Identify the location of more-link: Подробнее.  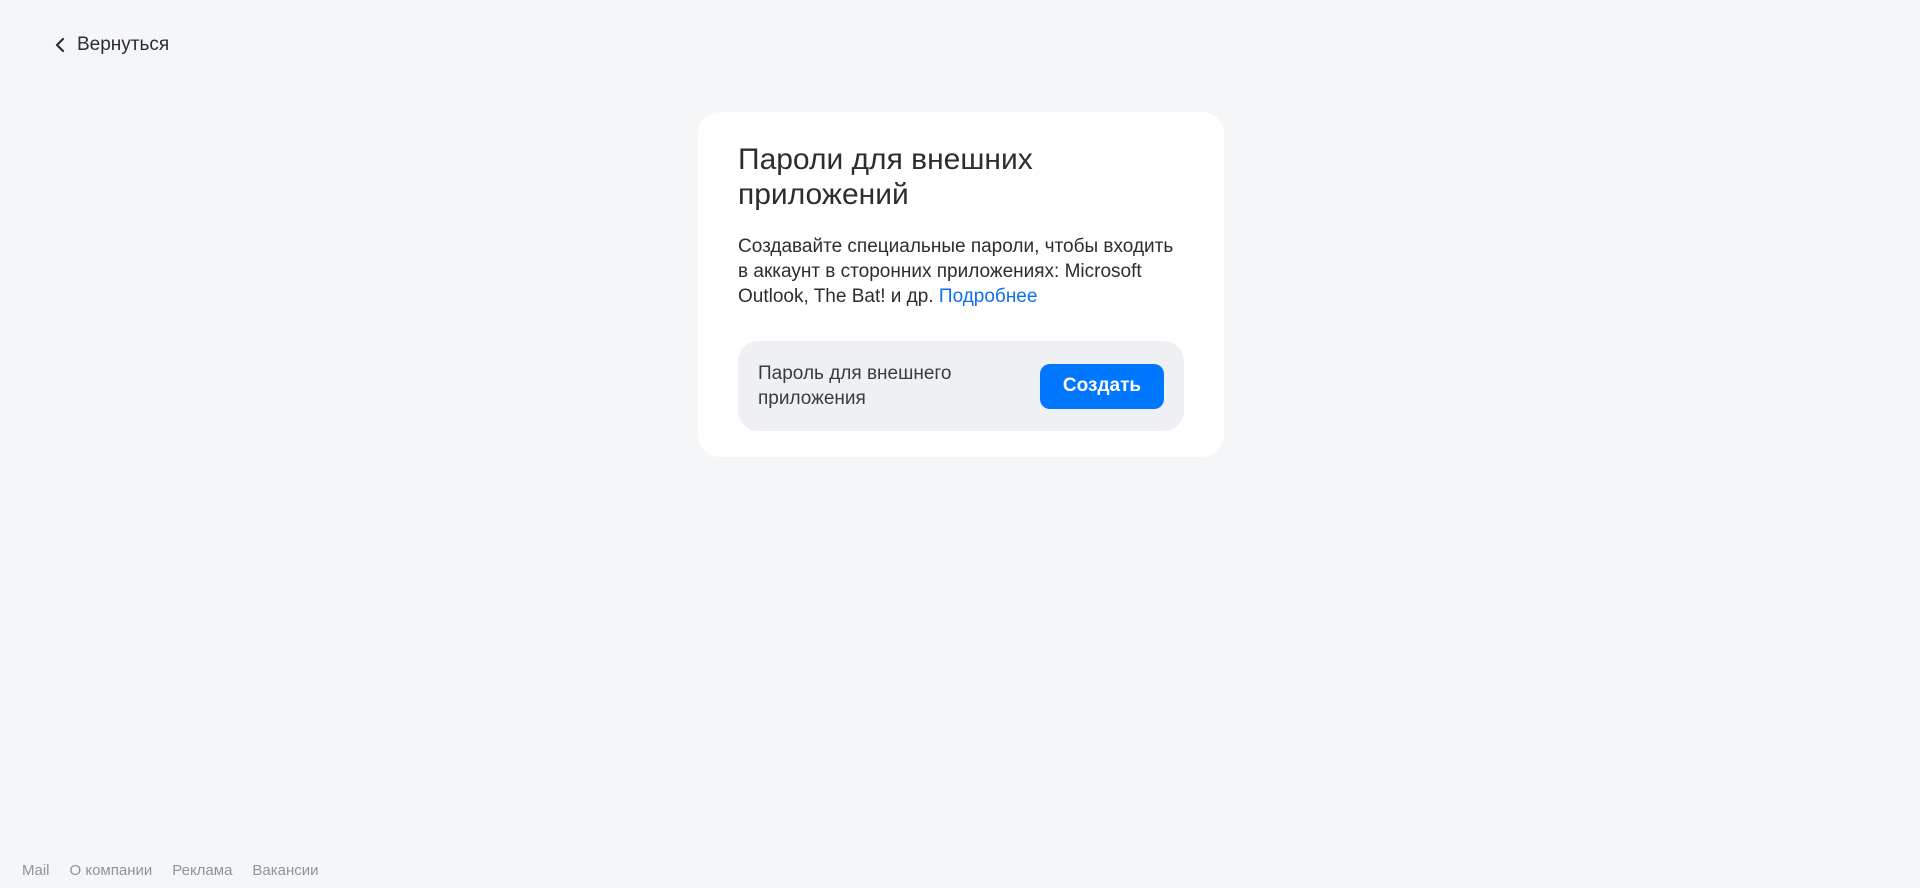
(988, 296).